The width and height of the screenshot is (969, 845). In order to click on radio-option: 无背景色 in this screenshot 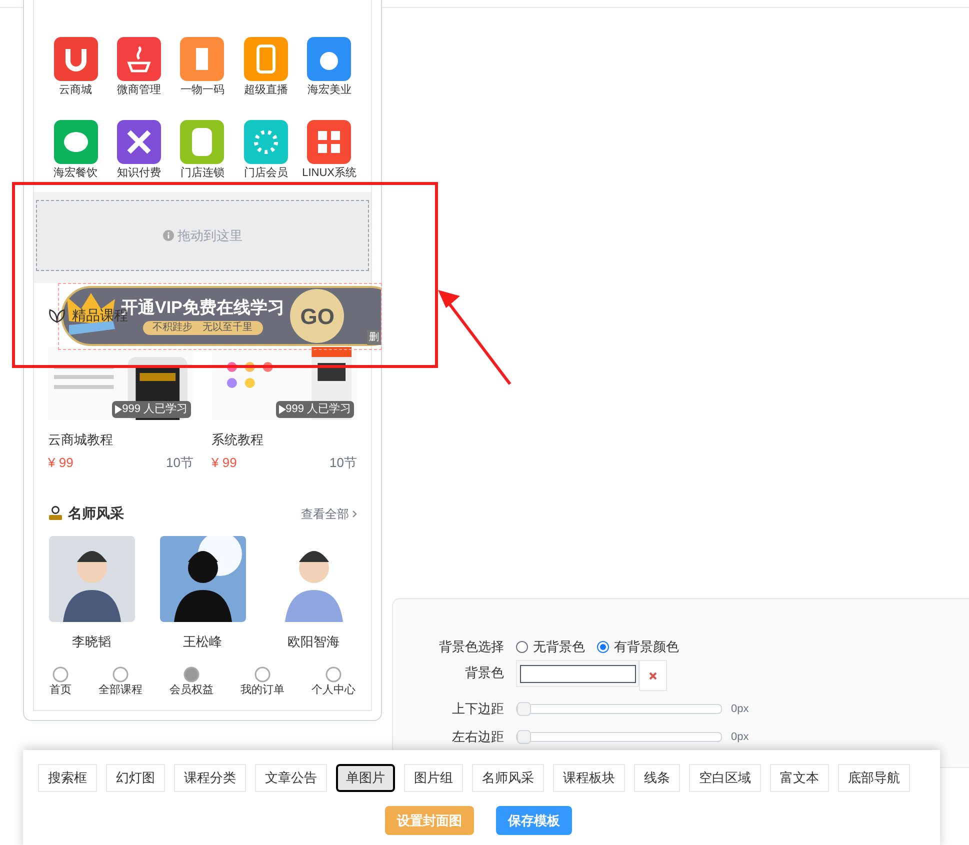, I will do `click(550, 647)`.